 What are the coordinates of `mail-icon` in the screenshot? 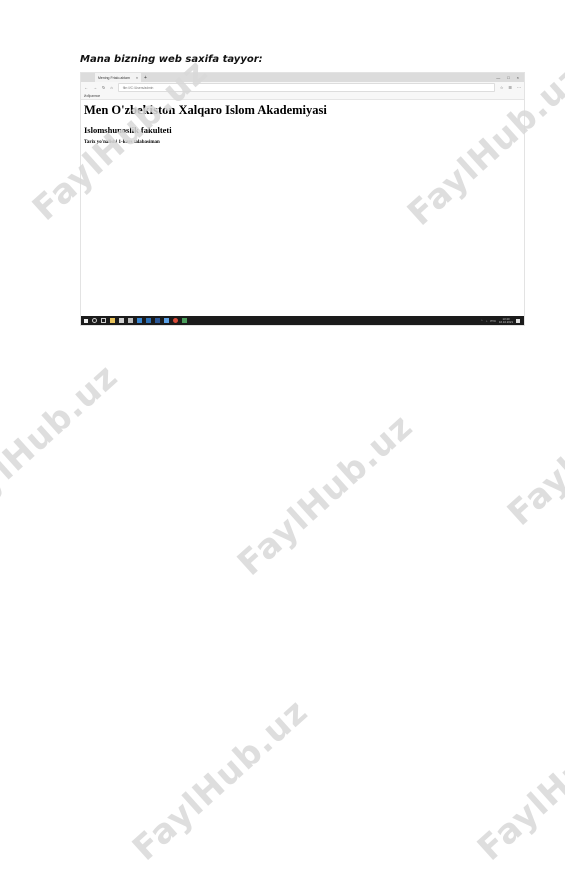 It's located at (130, 320).